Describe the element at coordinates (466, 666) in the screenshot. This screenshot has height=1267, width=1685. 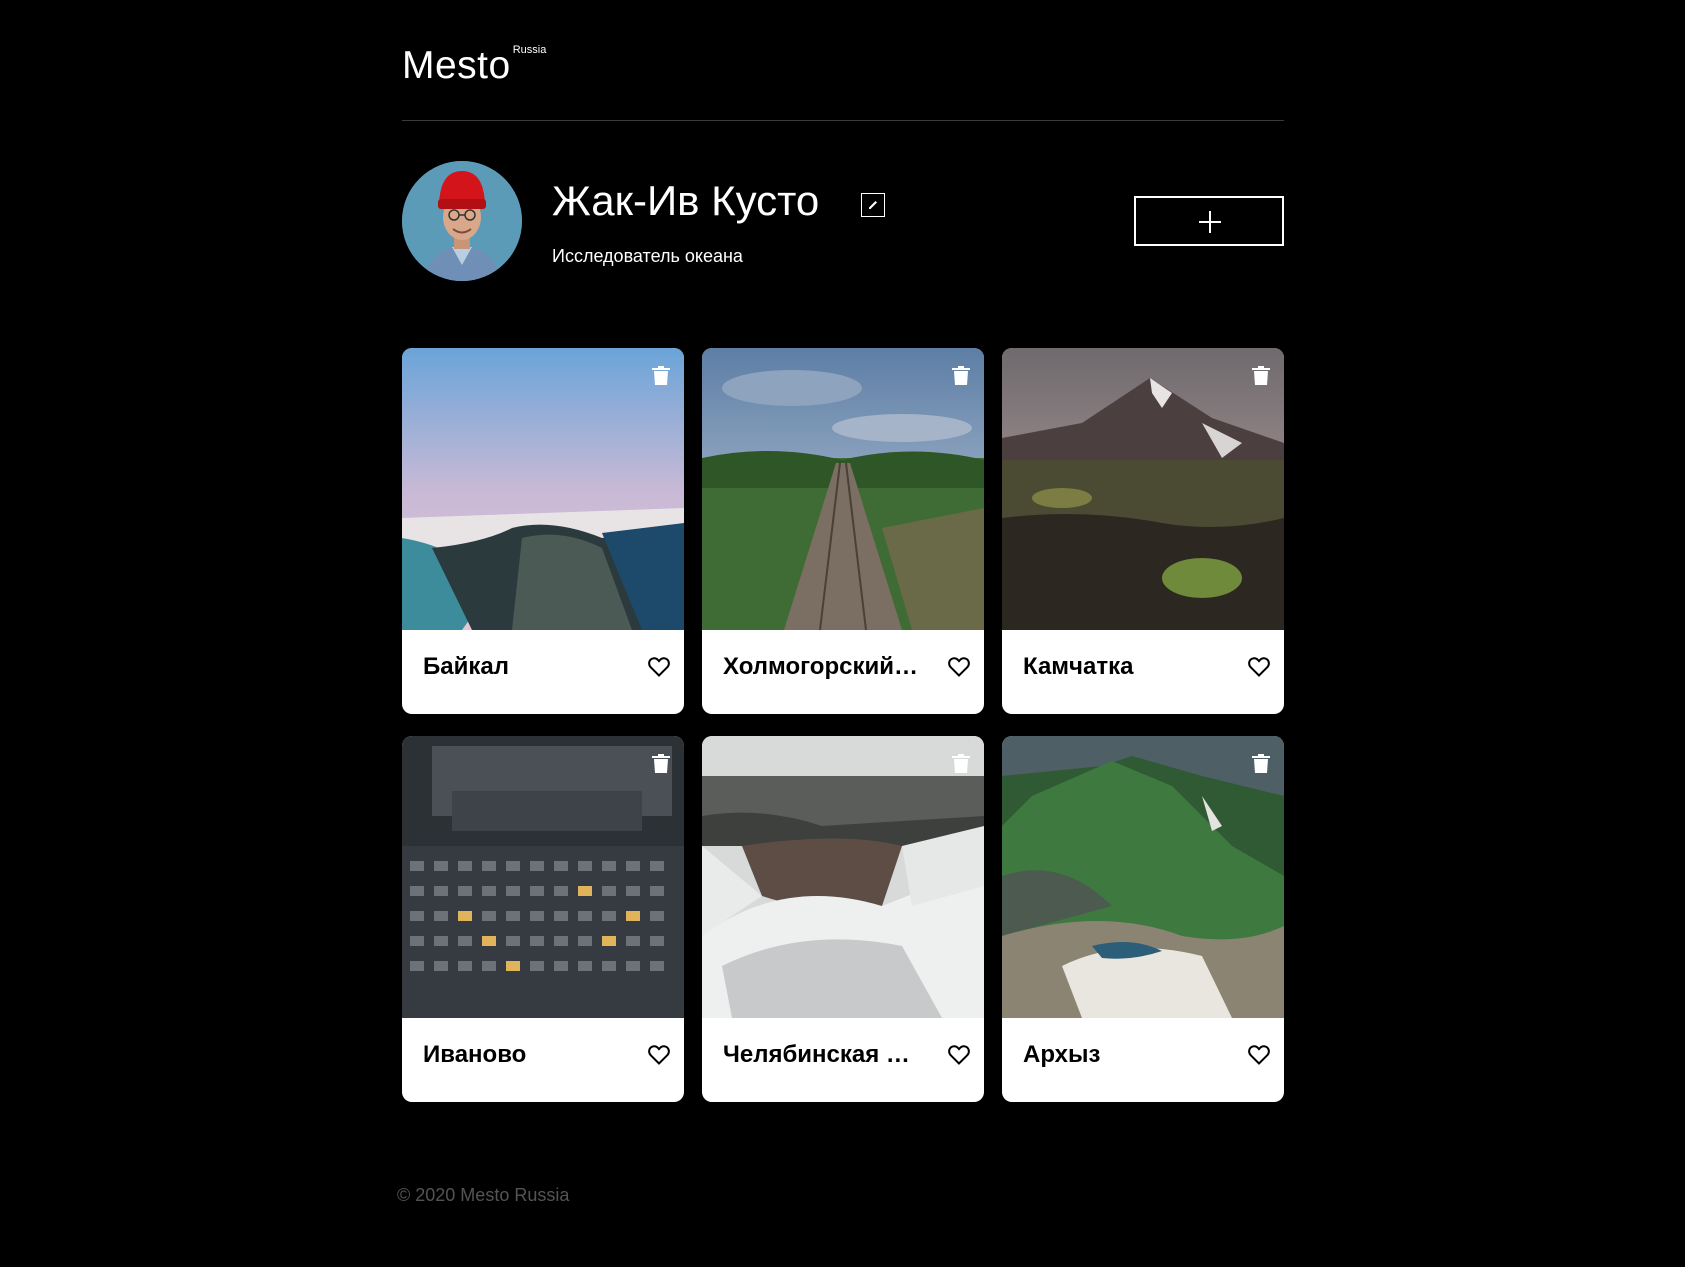
I see `card-title: Байкал` at that location.